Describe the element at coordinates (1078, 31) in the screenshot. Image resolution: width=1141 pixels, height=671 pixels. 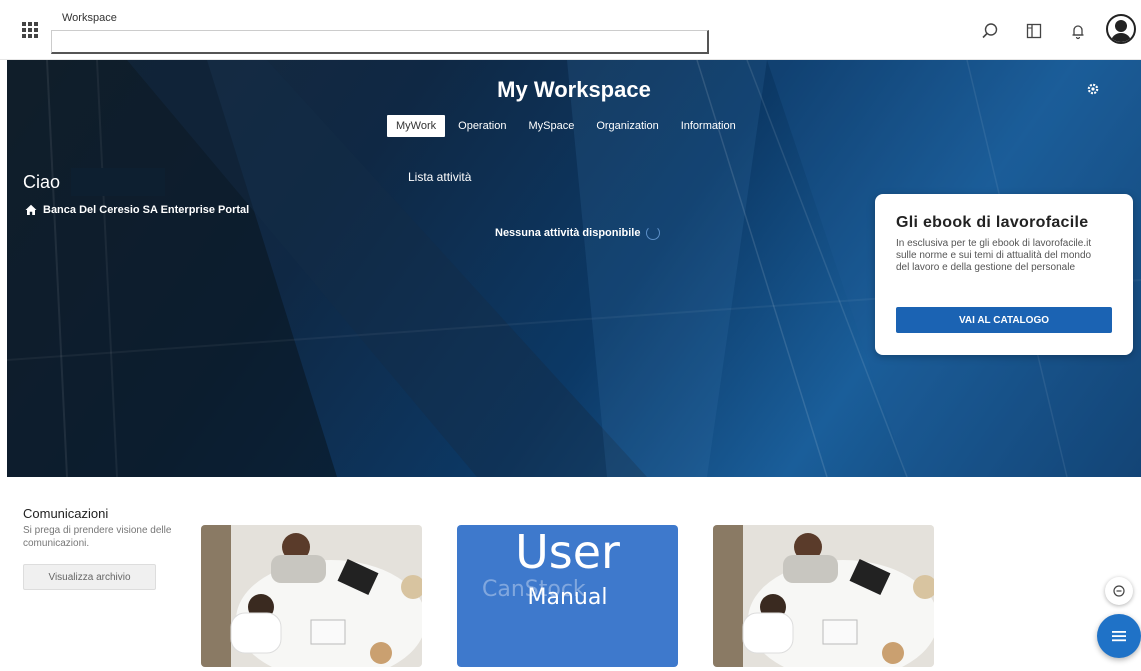
I see `bell-icon` at that location.